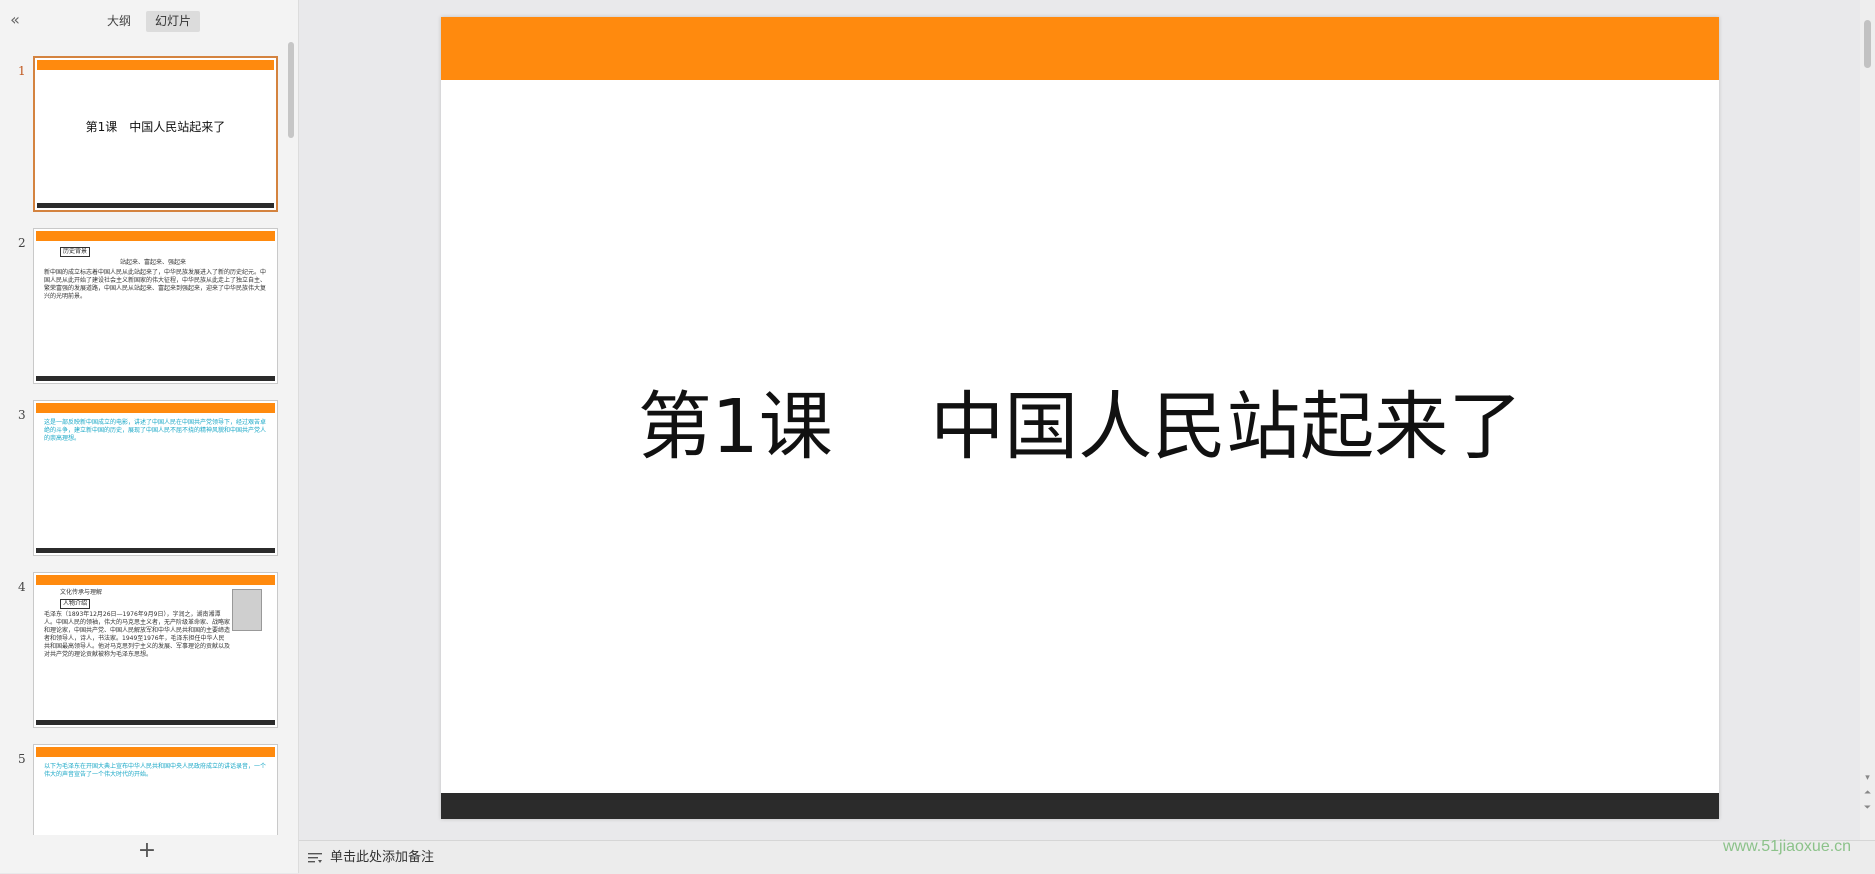 The image size is (1875, 874). I want to click on thumbnail-number: 4, so click(22, 587).